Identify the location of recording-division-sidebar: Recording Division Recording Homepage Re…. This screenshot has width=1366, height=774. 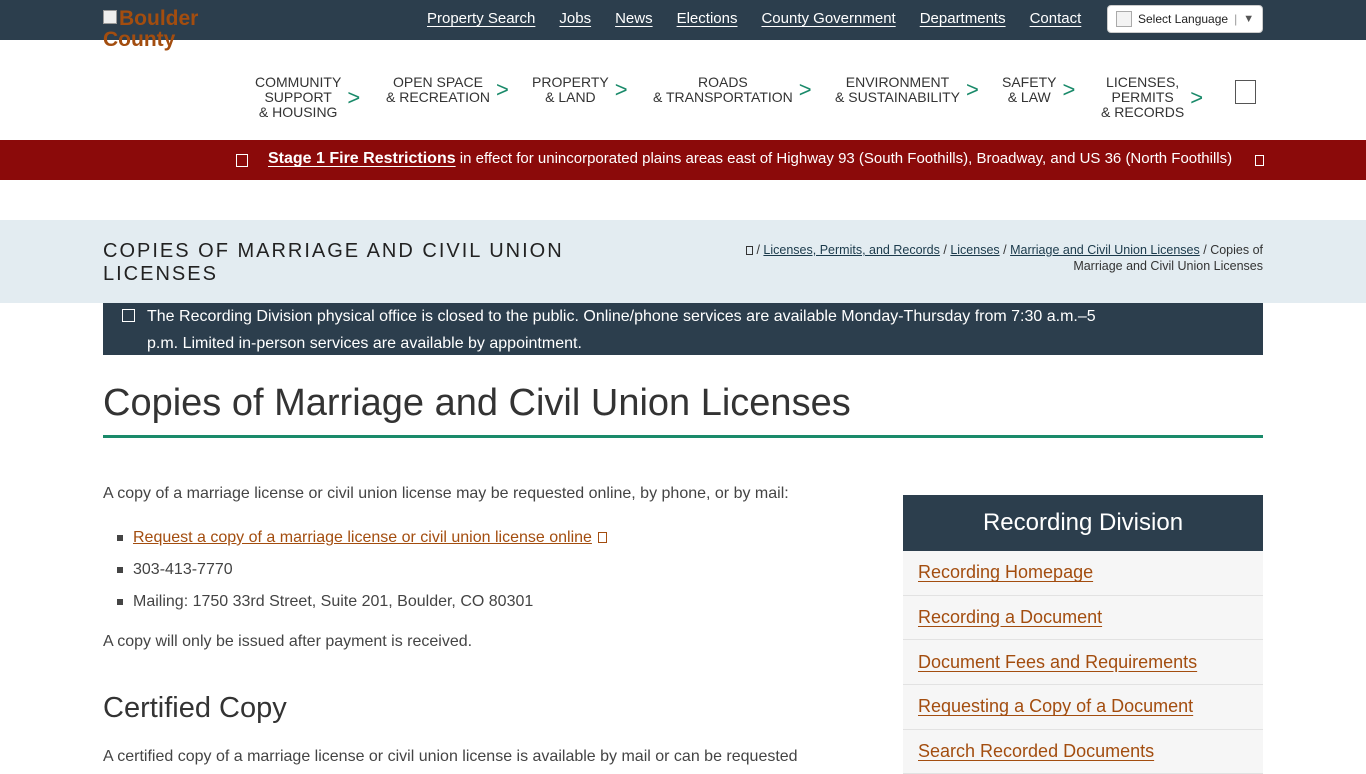
(1083, 634).